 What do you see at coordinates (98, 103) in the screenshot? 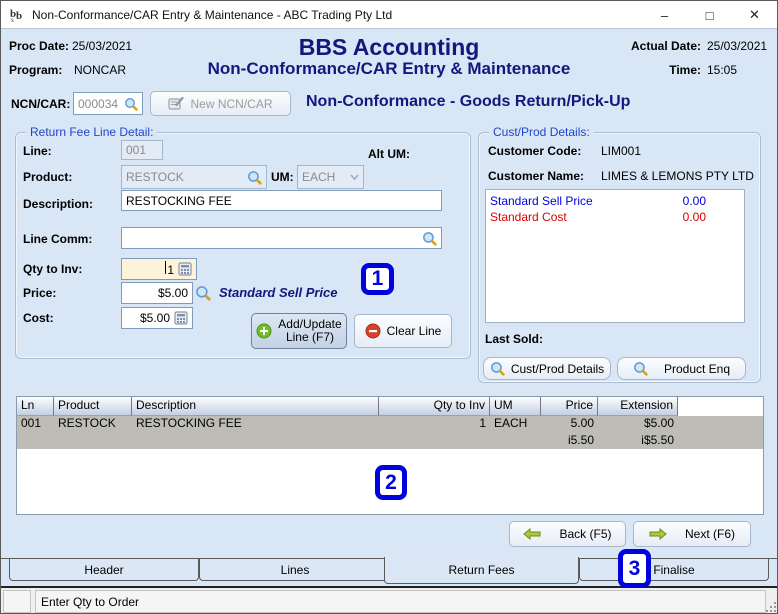
I see `ncn-car-value: 000034` at bounding box center [98, 103].